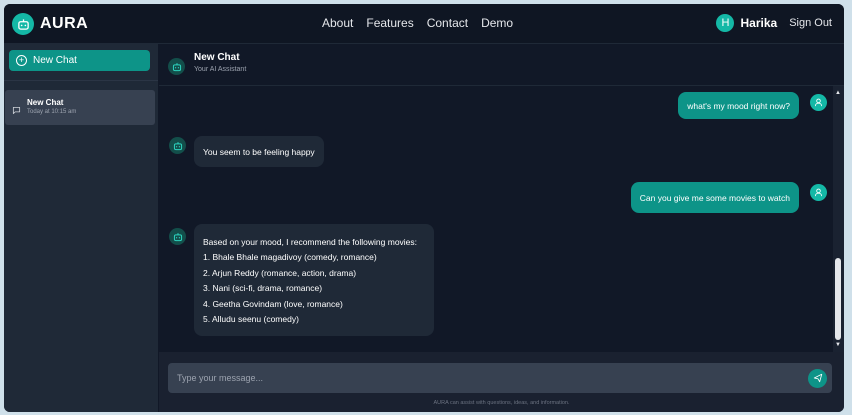 The height and width of the screenshot is (415, 852). I want to click on nav-demo: Demo, so click(497, 23).